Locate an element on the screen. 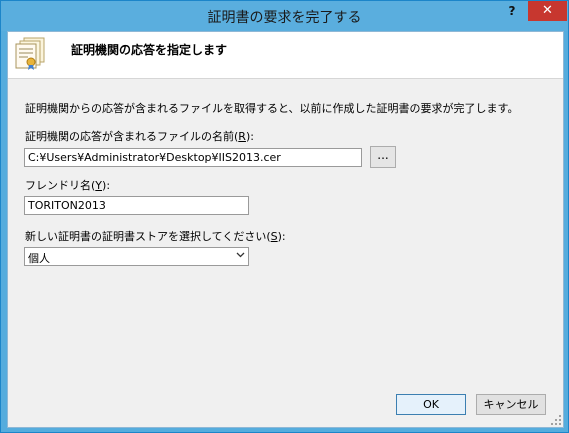 This screenshot has width=569, height=433. wizard-header: 証明機関の応答を指定します is located at coordinates (285, 55).